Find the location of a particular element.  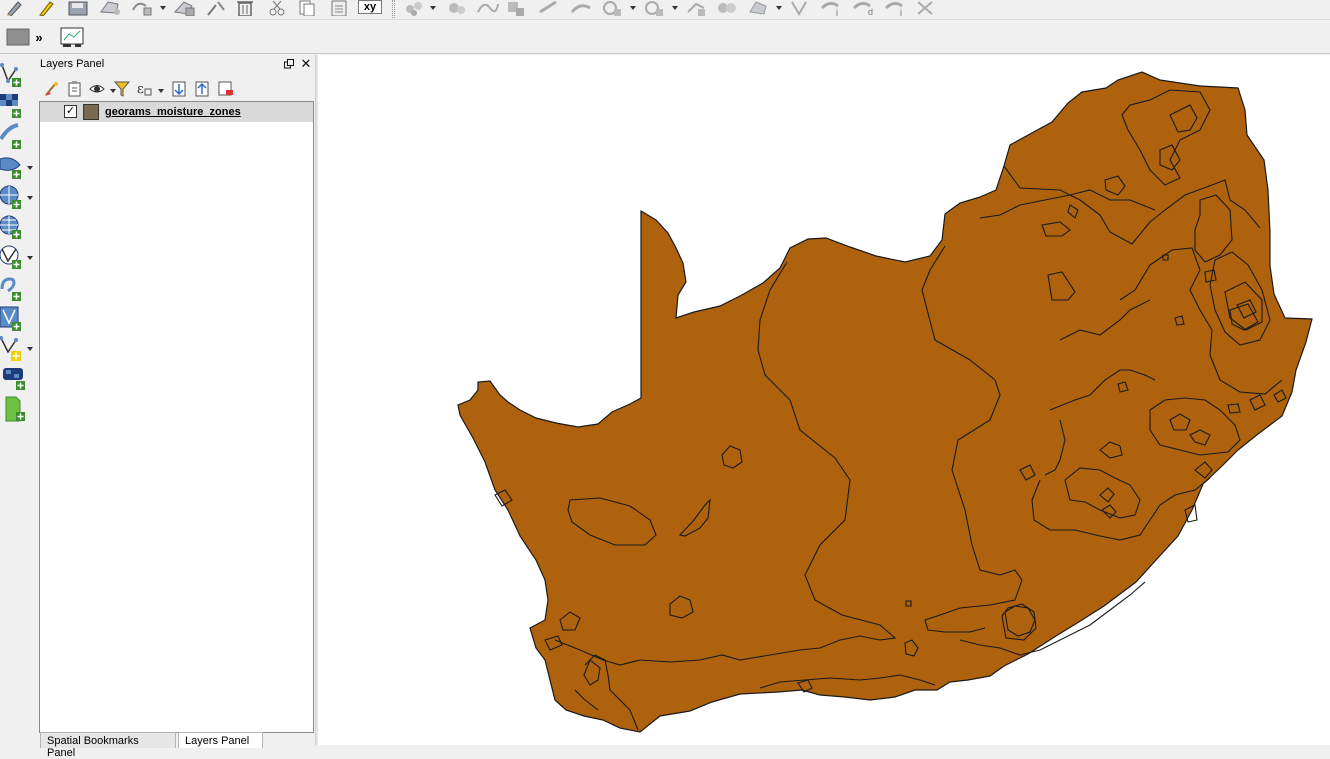

xy-button: xy is located at coordinates (370, 7).